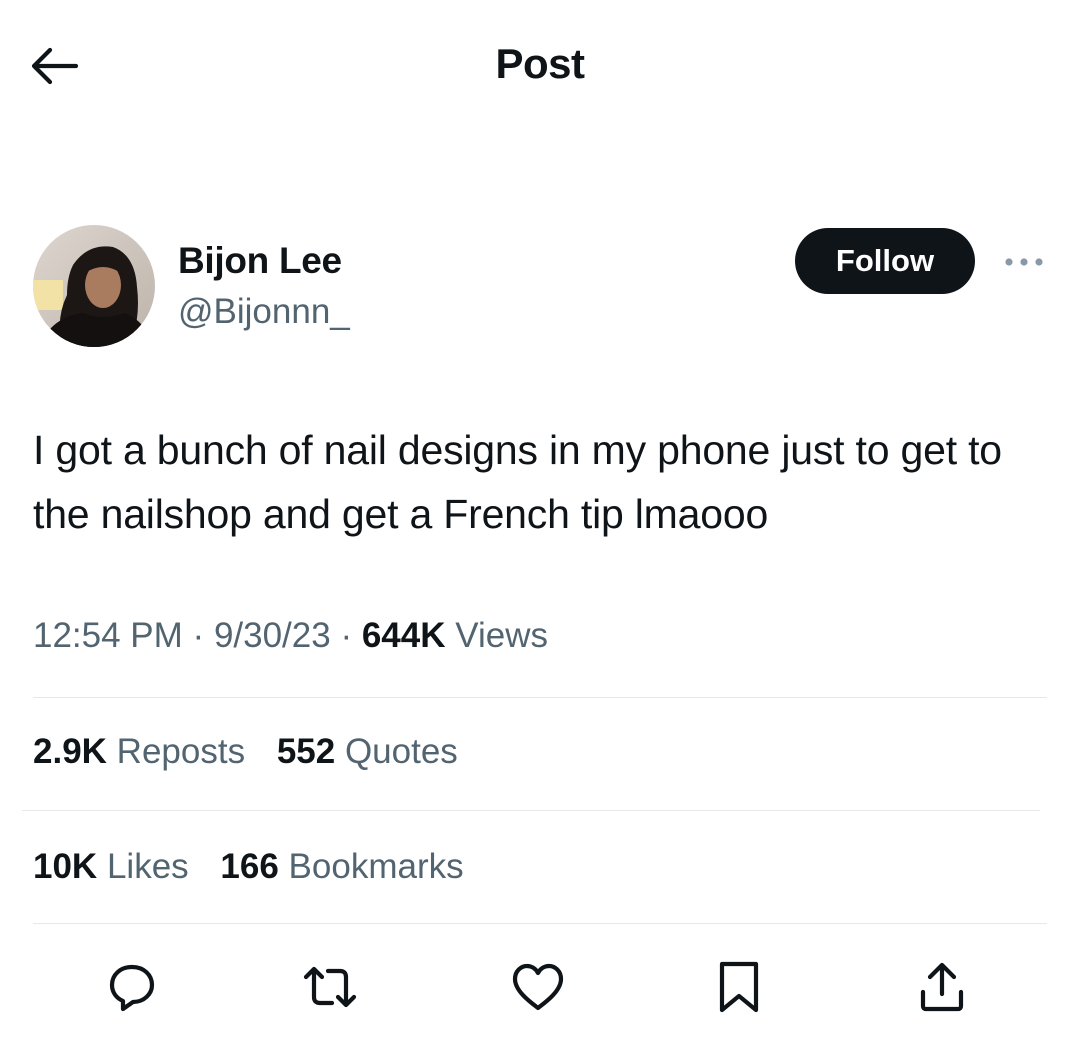 The height and width of the screenshot is (1056, 1080). I want to click on follow-button: Follow, so click(885, 261).